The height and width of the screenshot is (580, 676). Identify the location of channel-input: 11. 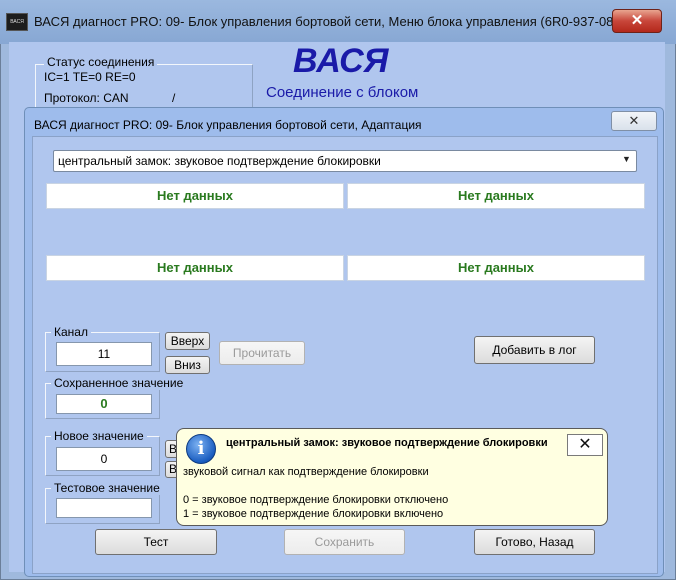
(104, 354).